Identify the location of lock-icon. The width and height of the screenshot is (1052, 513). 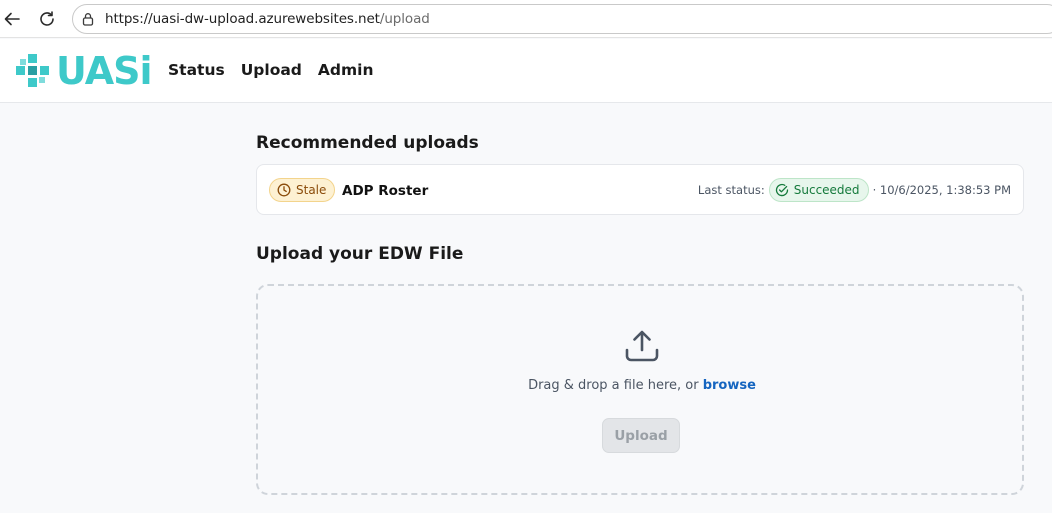
(89, 19).